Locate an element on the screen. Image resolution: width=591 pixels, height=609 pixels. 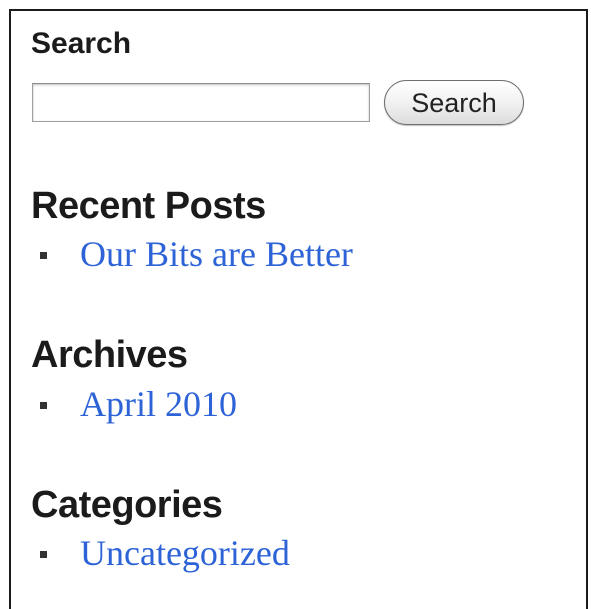
category-link: Uncategorized is located at coordinates (185, 553).